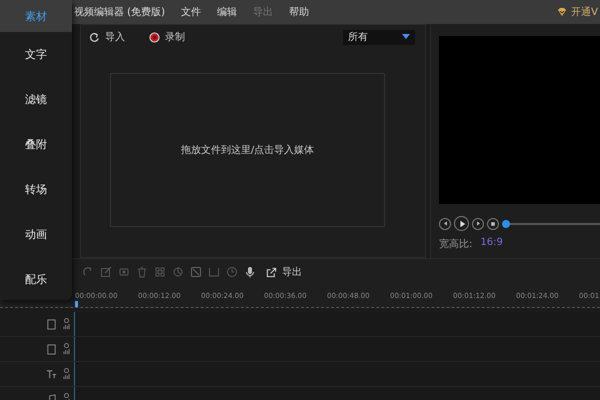 Image resolution: width=600 pixels, height=400 pixels. Describe the element at coordinates (226, 12) in the screenshot. I see `menu-item: 编辑` at that location.